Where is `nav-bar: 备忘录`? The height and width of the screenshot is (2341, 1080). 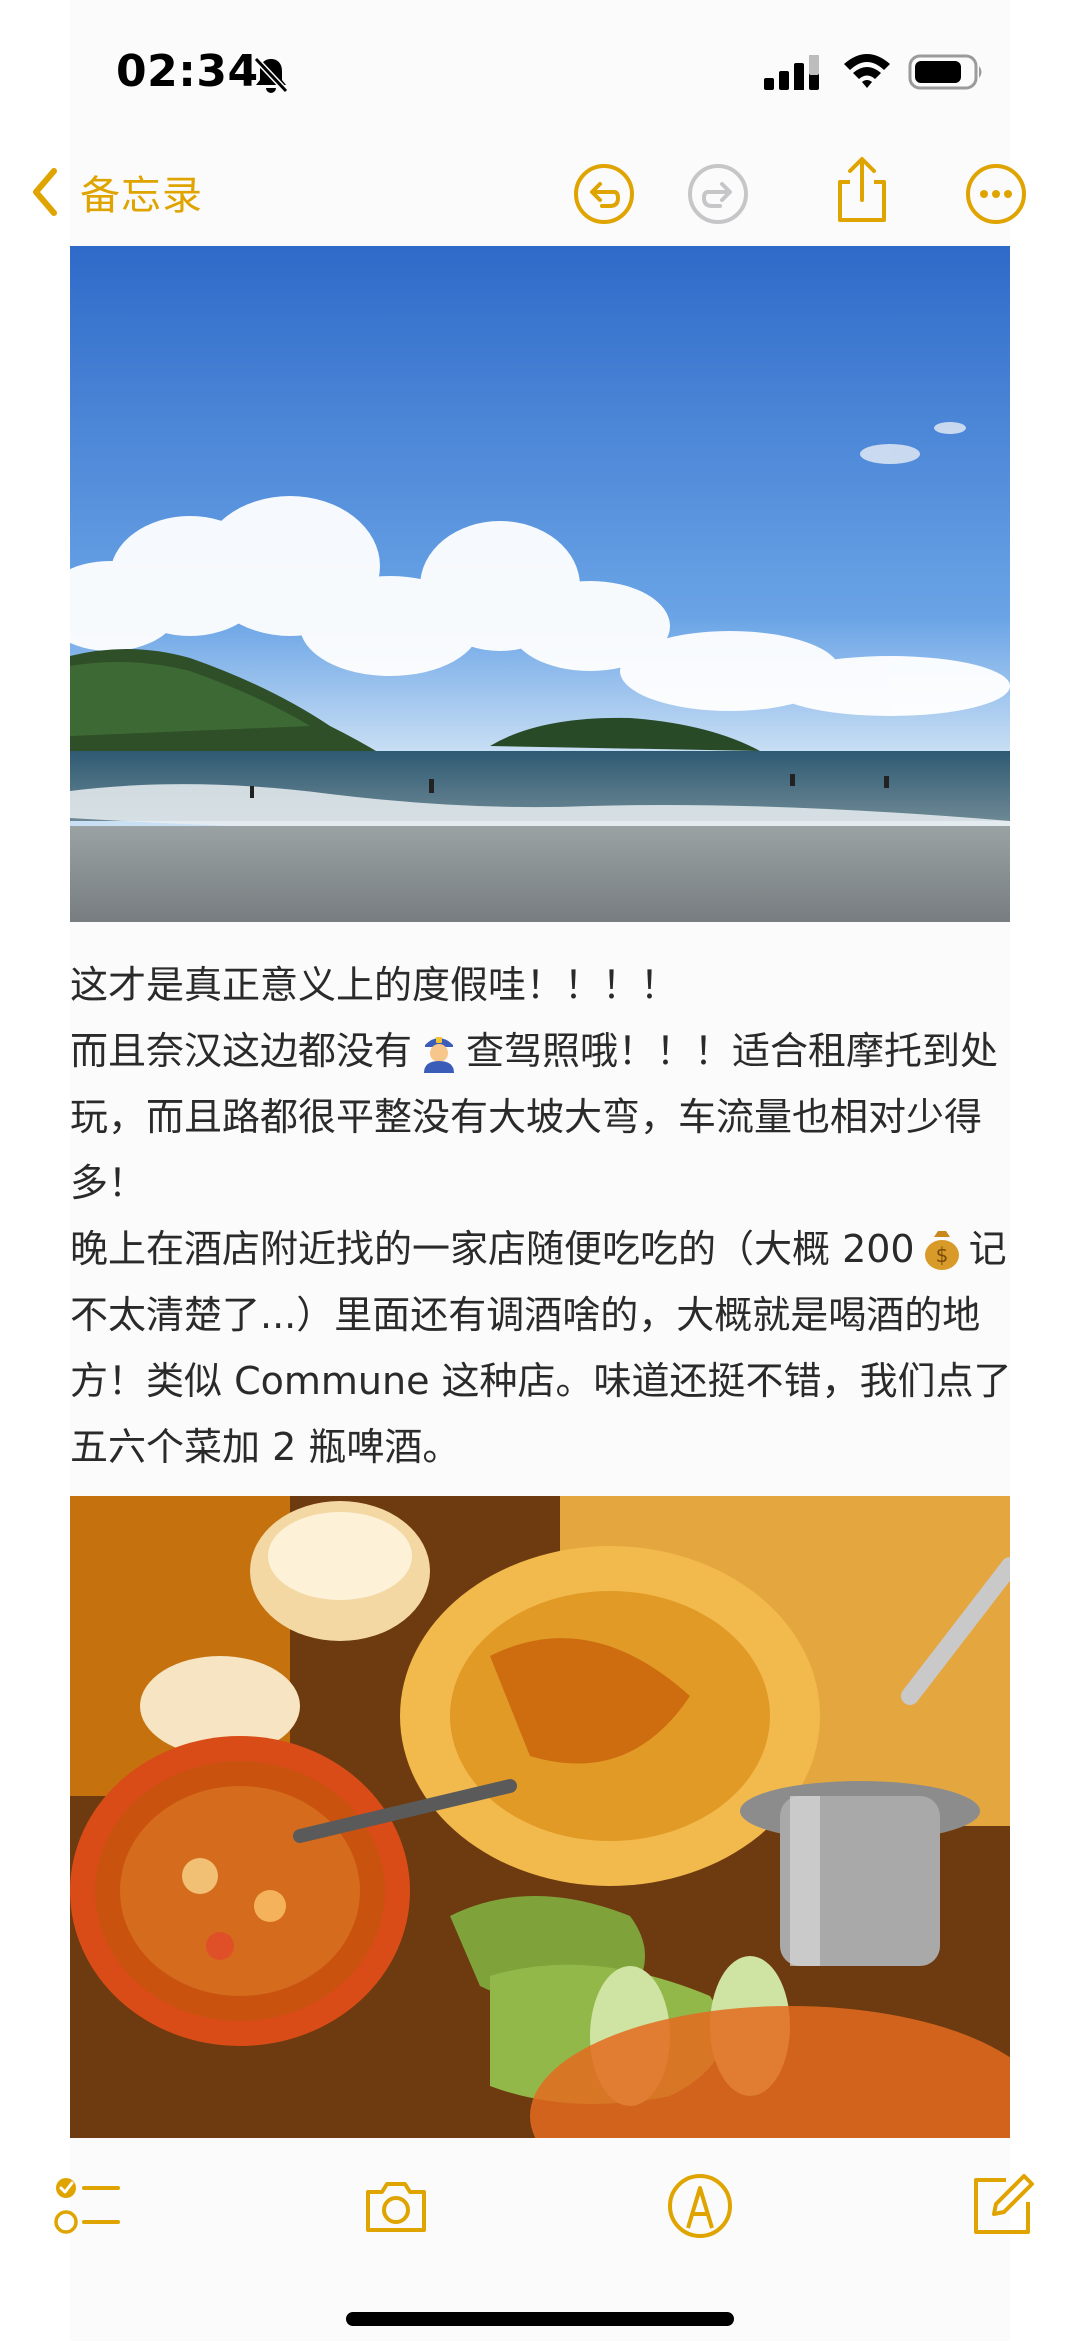
nav-bar: 备忘录 is located at coordinates (540, 195).